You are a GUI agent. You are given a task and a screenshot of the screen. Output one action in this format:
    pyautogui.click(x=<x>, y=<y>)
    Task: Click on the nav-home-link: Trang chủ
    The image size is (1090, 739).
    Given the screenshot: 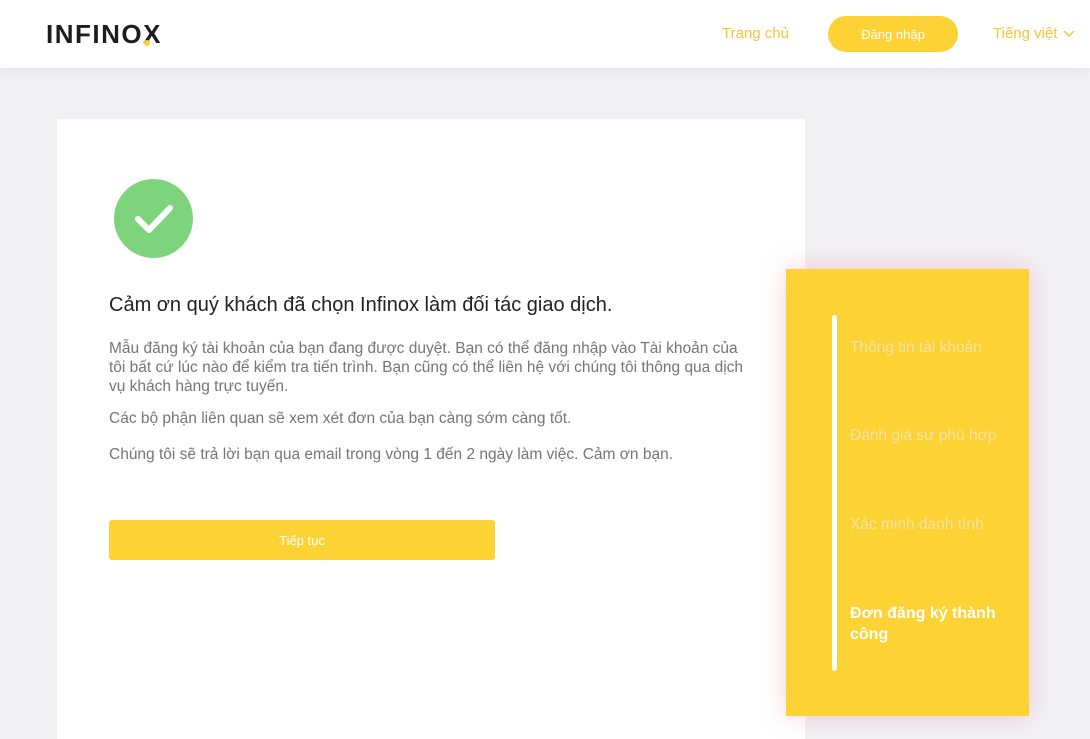 What is the action you would take?
    pyautogui.click(x=755, y=34)
    